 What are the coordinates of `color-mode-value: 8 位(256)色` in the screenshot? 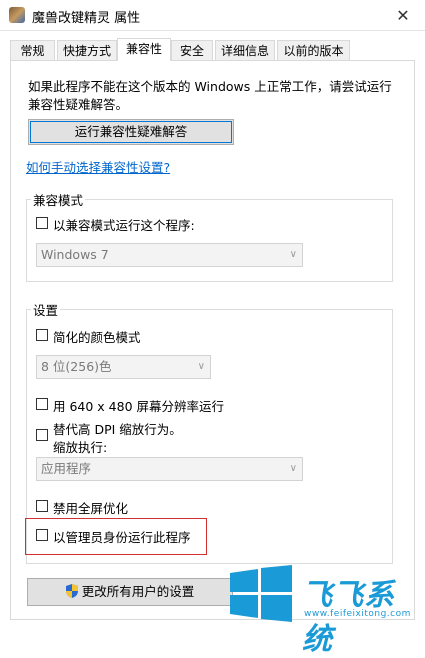 It's located at (76, 366).